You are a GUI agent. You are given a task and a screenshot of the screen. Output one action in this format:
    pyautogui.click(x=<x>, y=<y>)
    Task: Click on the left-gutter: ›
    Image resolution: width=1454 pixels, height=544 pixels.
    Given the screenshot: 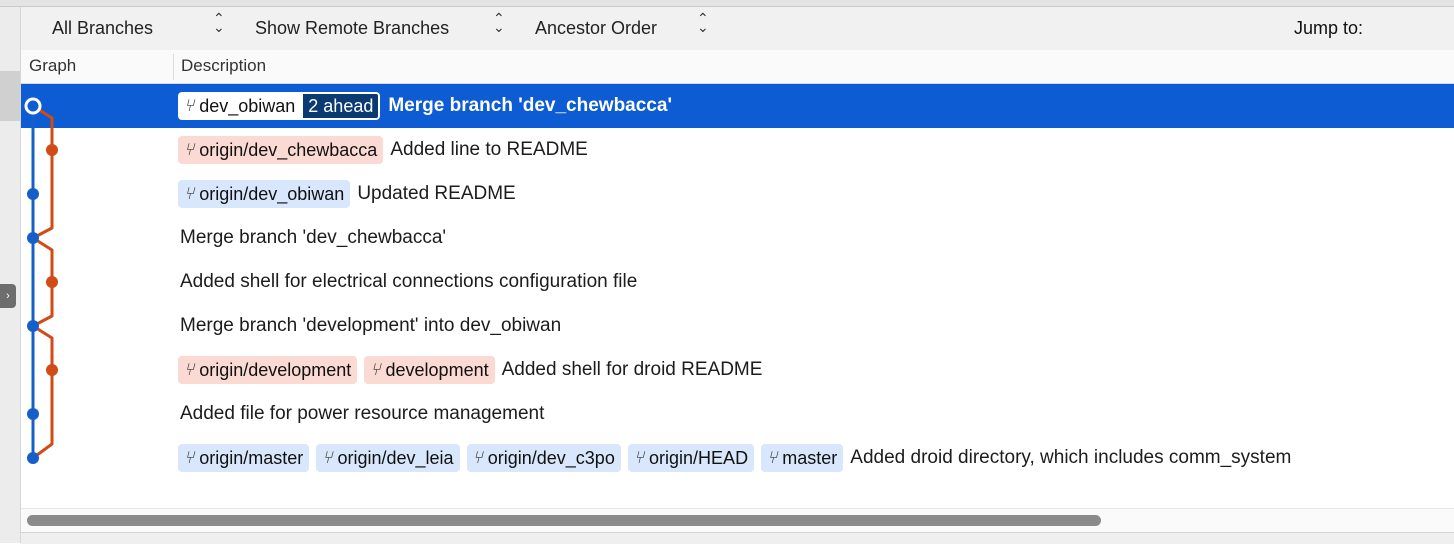 What is the action you would take?
    pyautogui.click(x=10, y=275)
    